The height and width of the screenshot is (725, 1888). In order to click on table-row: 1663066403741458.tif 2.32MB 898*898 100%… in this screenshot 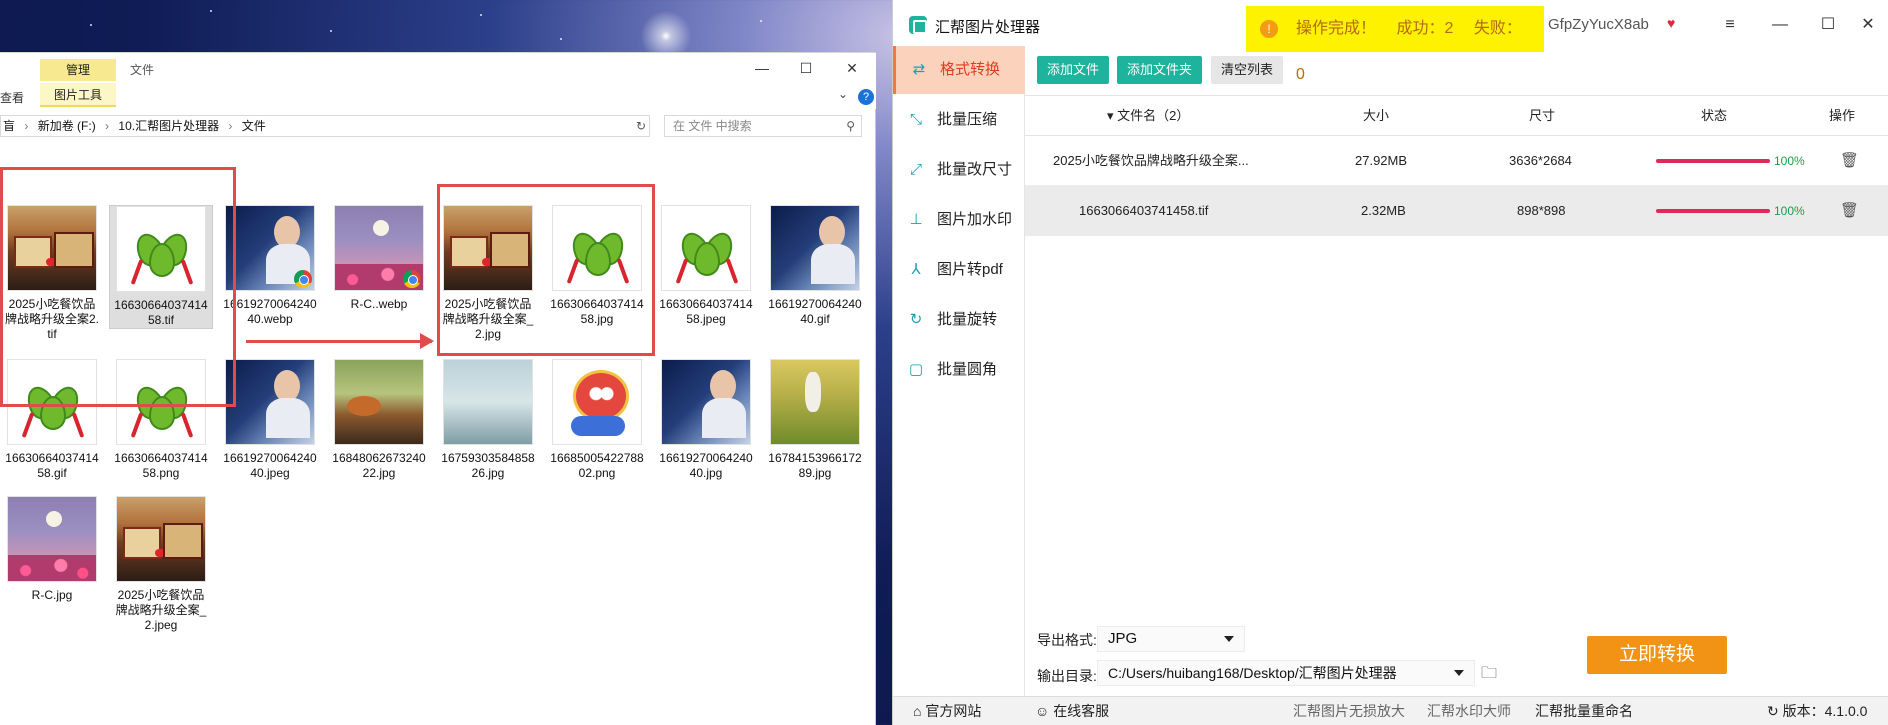, I will do `click(1456, 211)`.